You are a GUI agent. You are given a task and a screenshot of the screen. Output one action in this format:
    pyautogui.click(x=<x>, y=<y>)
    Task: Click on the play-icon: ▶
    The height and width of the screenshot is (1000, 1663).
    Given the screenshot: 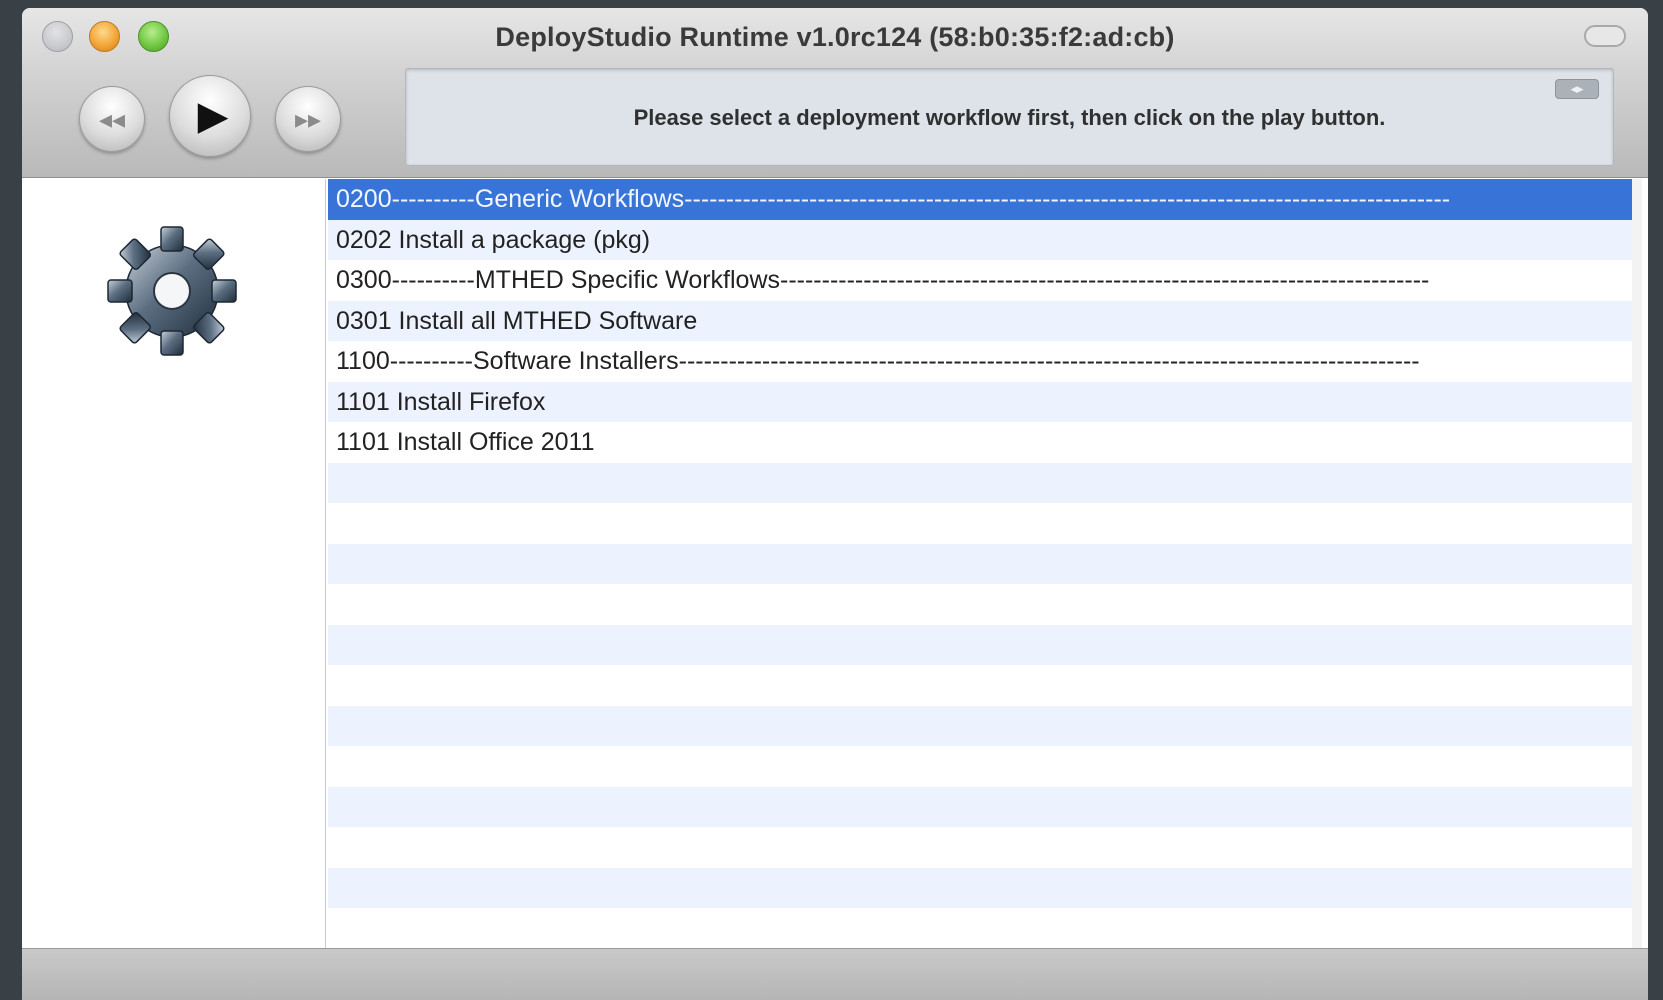 What is the action you would take?
    pyautogui.click(x=213, y=116)
    